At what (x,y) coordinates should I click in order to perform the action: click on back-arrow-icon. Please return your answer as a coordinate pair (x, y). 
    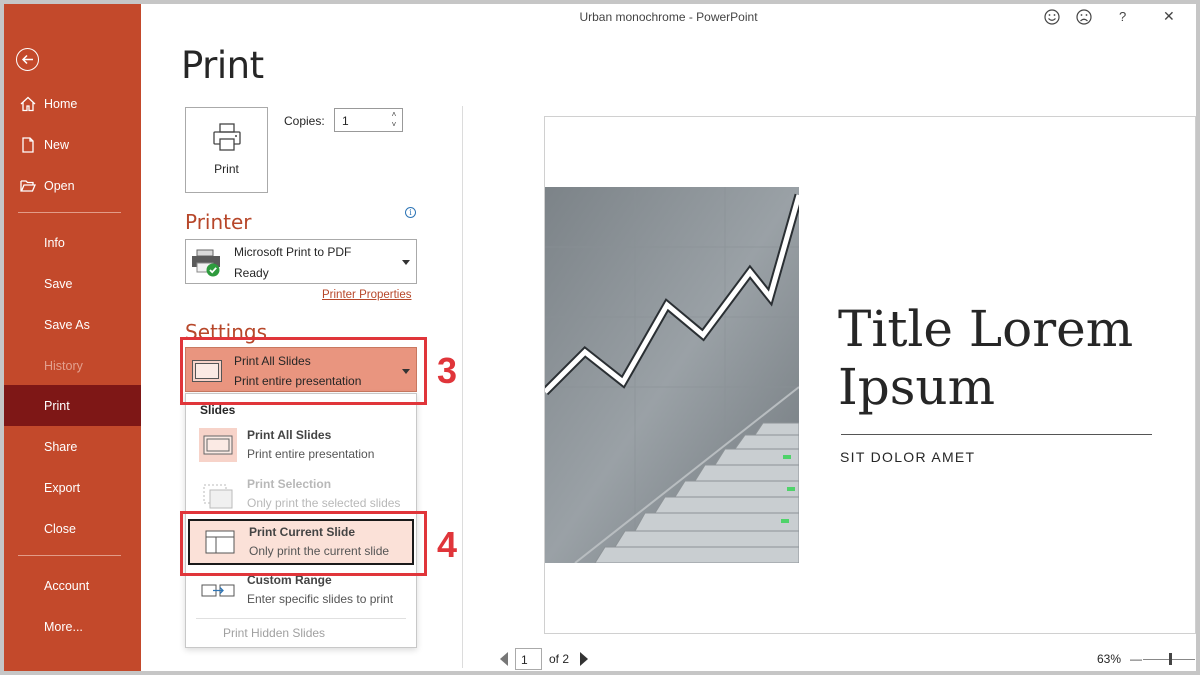
    Looking at the image, I should click on (27, 59).